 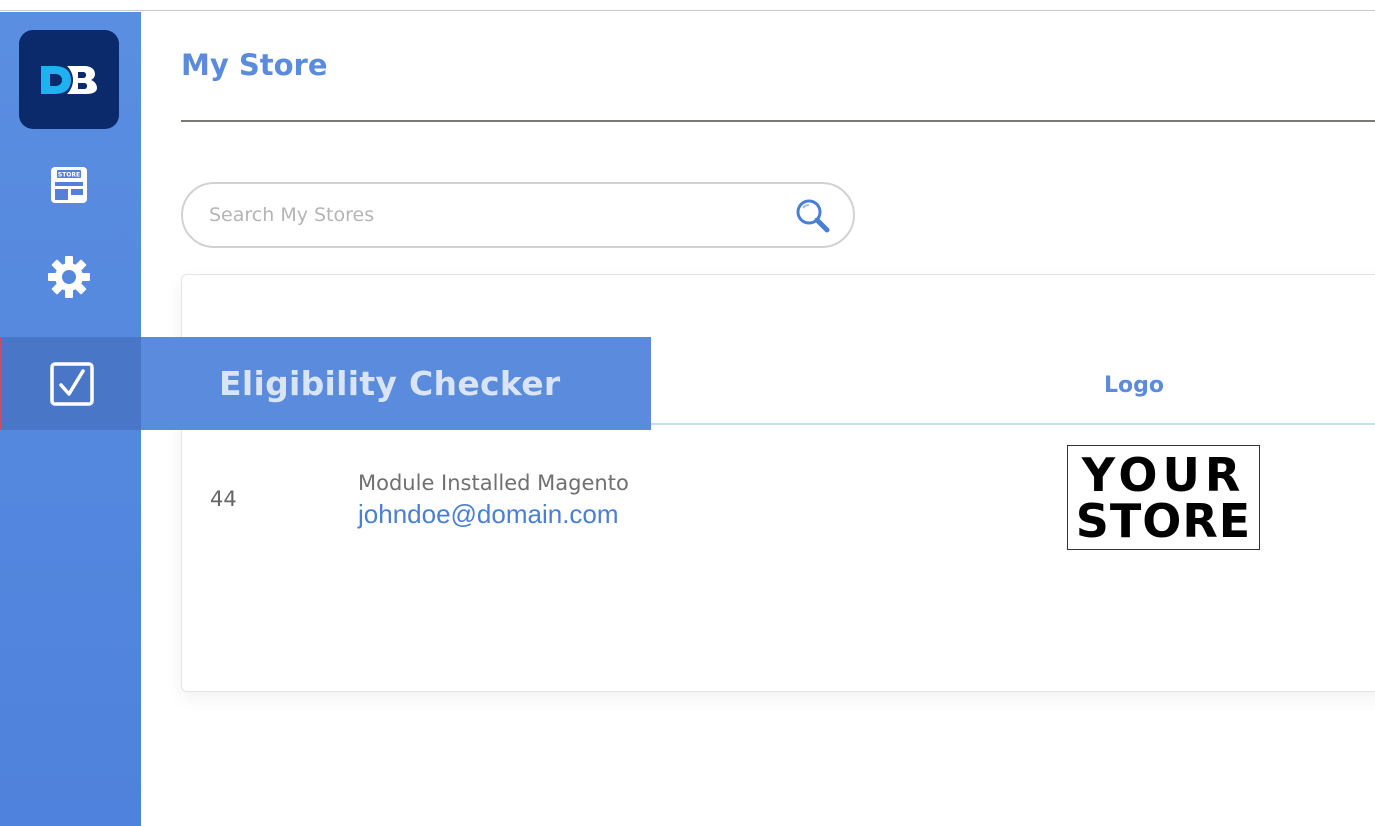 I want to click on search-button, so click(x=813, y=216).